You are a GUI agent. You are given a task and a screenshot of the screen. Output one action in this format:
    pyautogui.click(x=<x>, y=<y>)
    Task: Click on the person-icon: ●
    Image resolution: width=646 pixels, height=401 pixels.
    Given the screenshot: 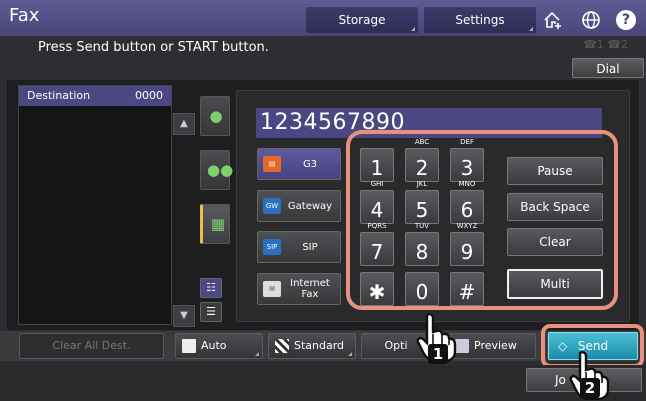 What is the action you would take?
    pyautogui.click(x=216, y=116)
    